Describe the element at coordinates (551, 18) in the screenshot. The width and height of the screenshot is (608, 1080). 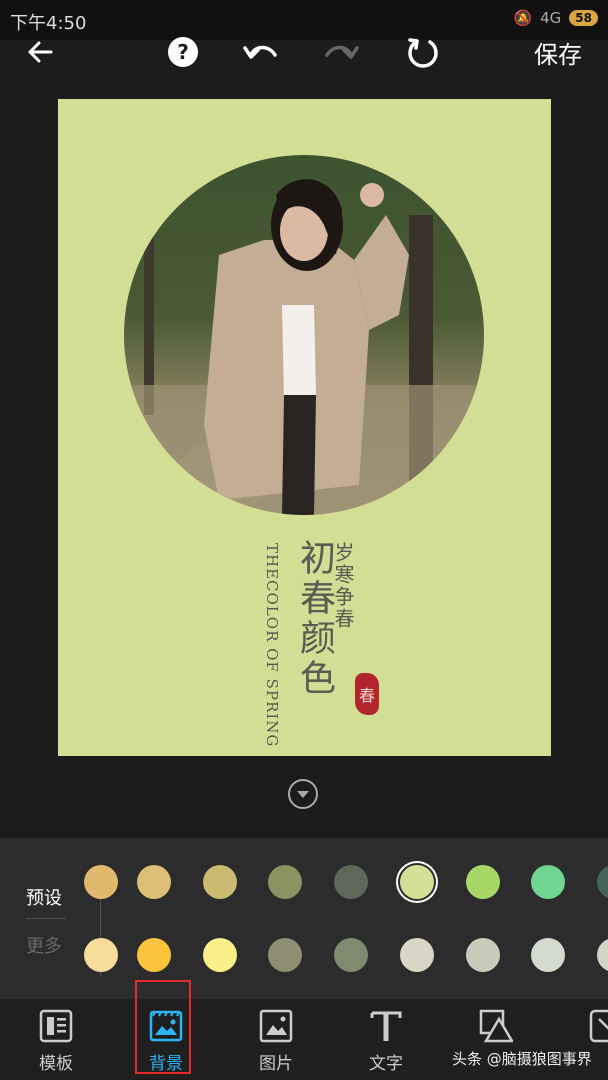
I see `network-label: 4G` at that location.